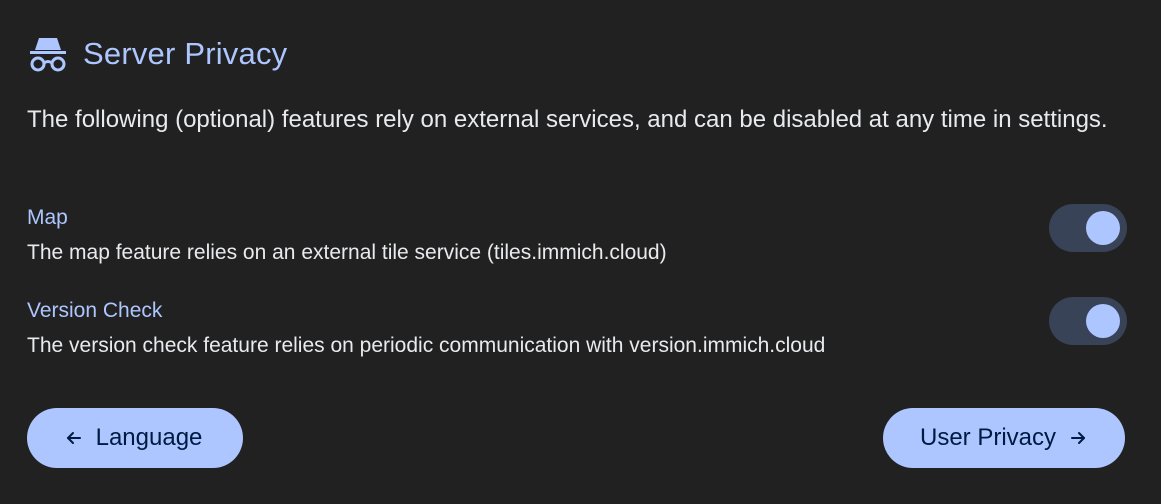 Image resolution: width=1161 pixels, height=504 pixels. Describe the element at coordinates (1078, 438) in the screenshot. I see `arrow-right-icon` at that location.